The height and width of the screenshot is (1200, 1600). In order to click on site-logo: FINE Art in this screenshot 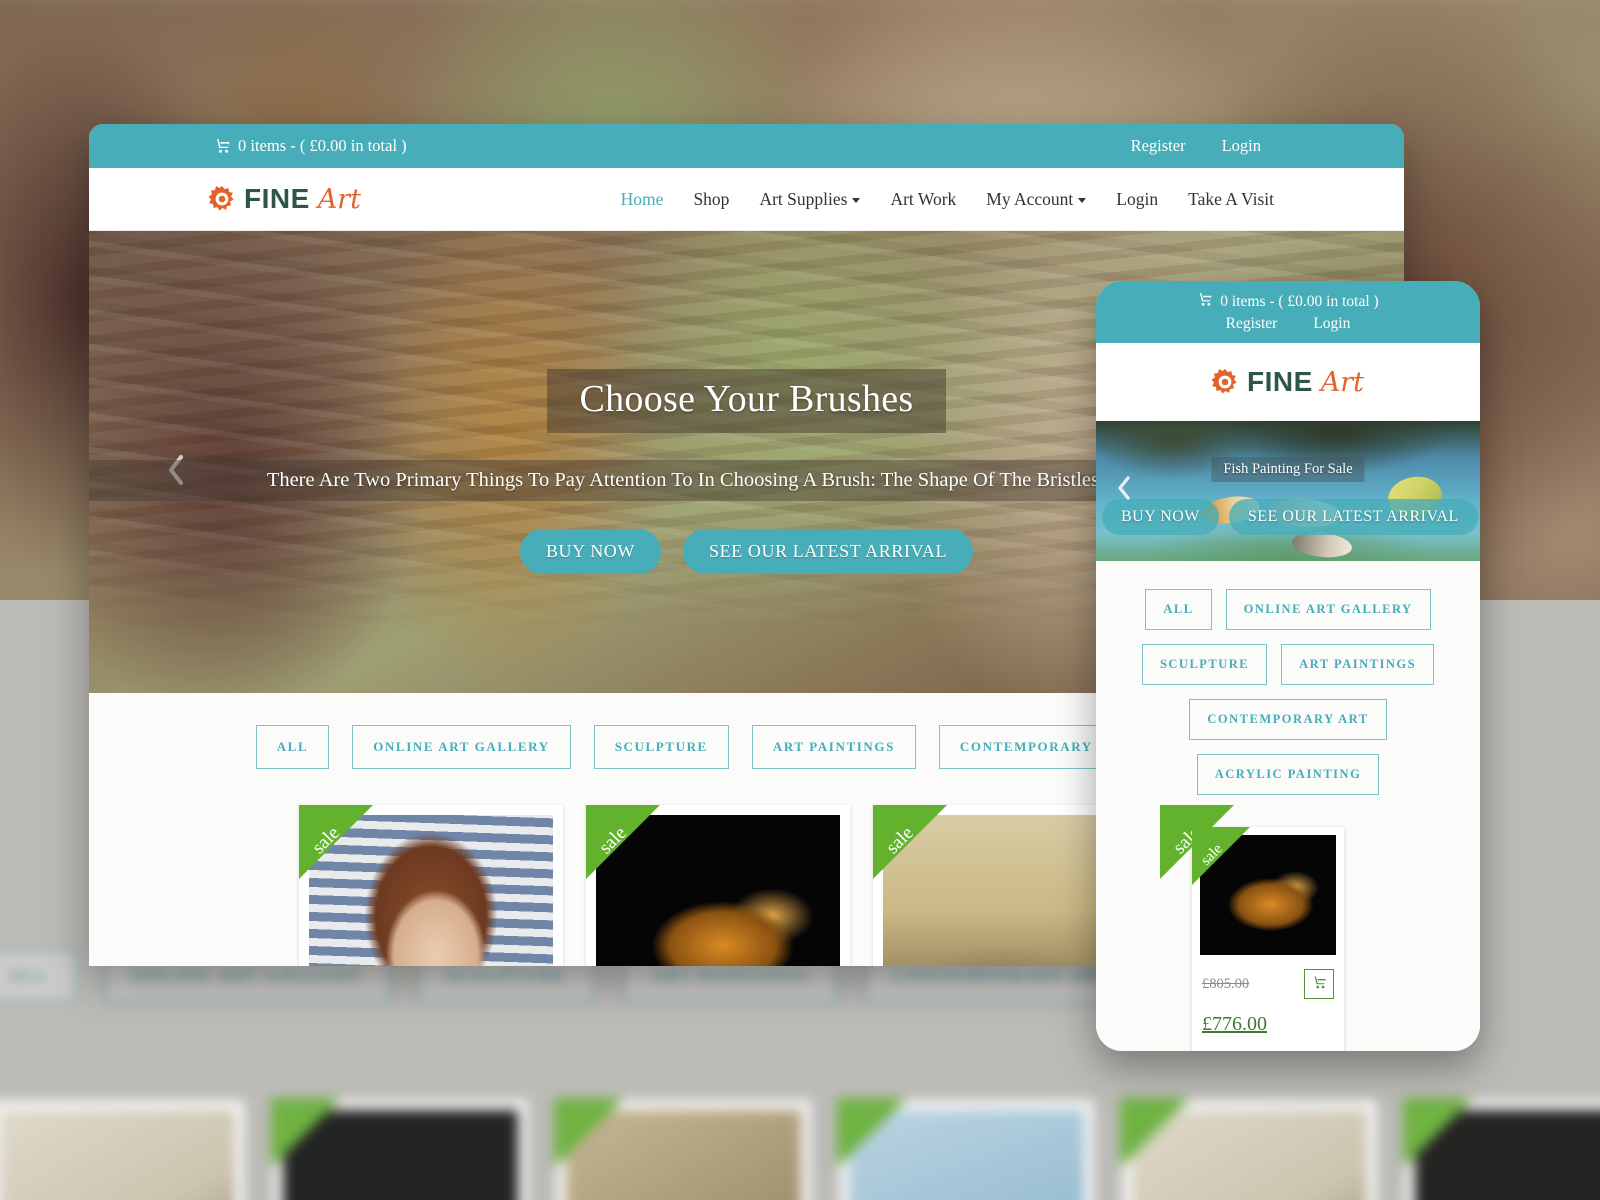, I will do `click(285, 199)`.